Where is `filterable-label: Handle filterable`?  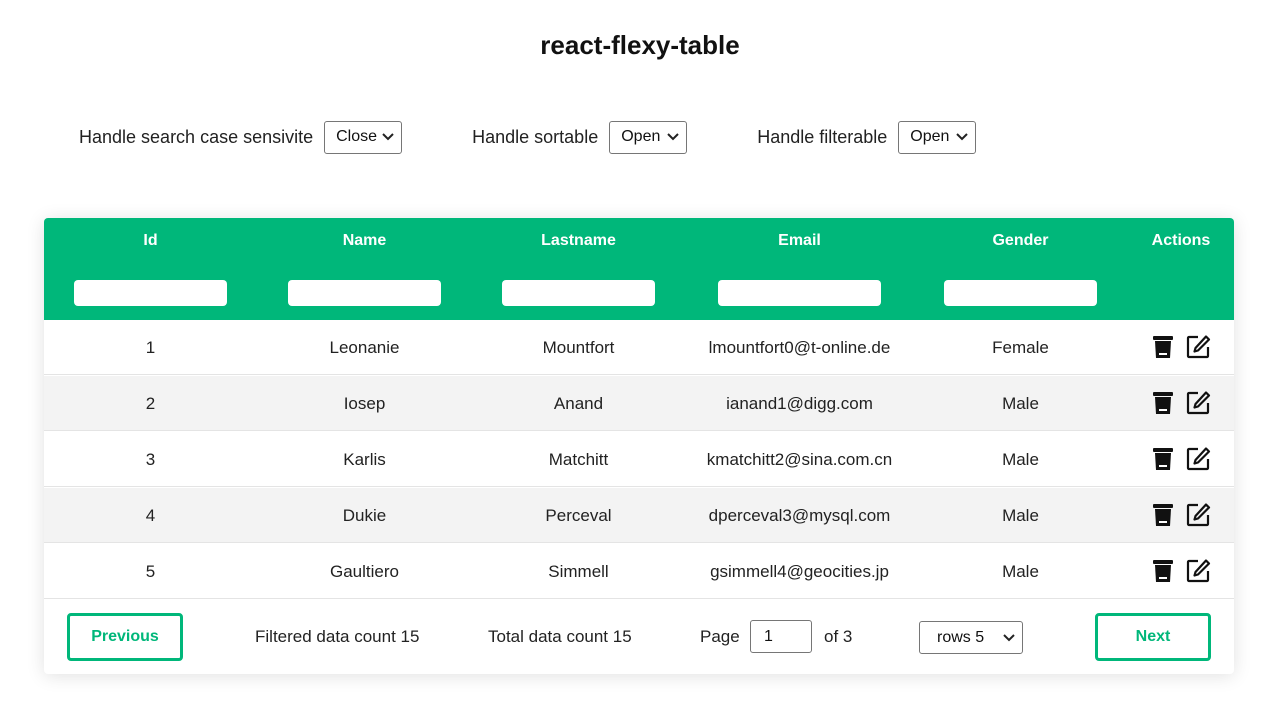
filterable-label: Handle filterable is located at coordinates (822, 136).